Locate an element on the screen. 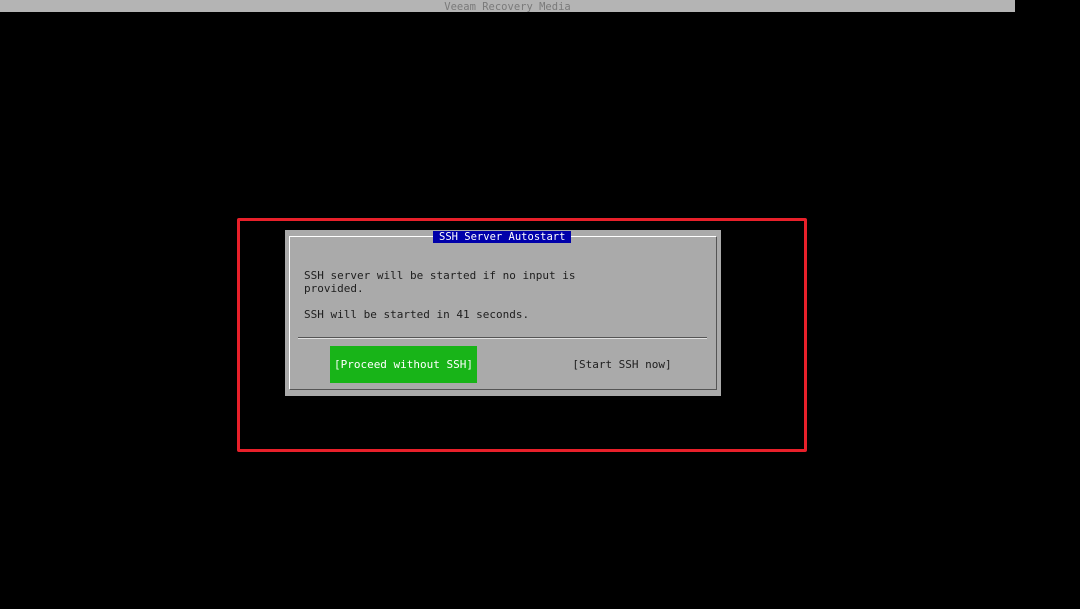 The image size is (1080, 609). window-title-bar: Veeam Recovery Media is located at coordinates (507, 6).